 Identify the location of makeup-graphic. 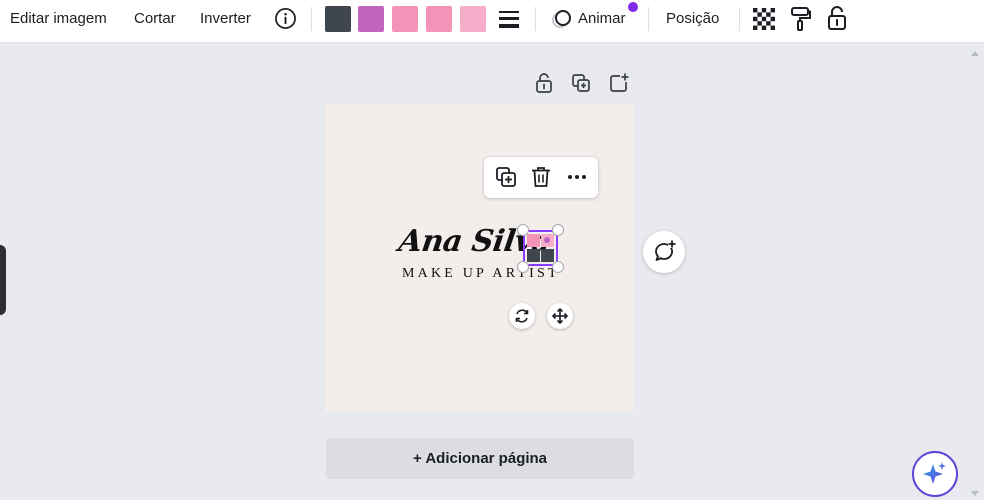
(540, 248).